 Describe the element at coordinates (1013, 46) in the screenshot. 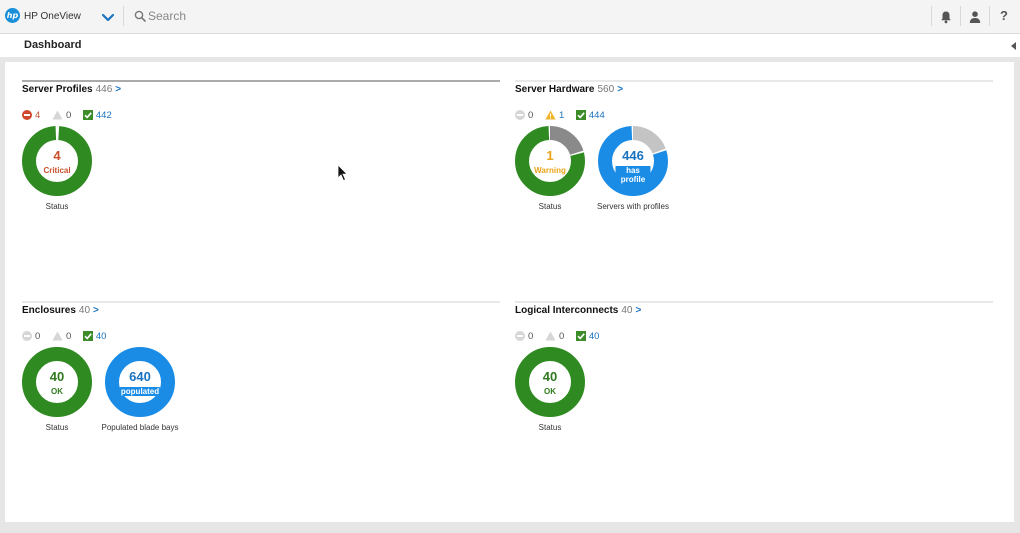

I see `collapse-panel-icon` at that location.